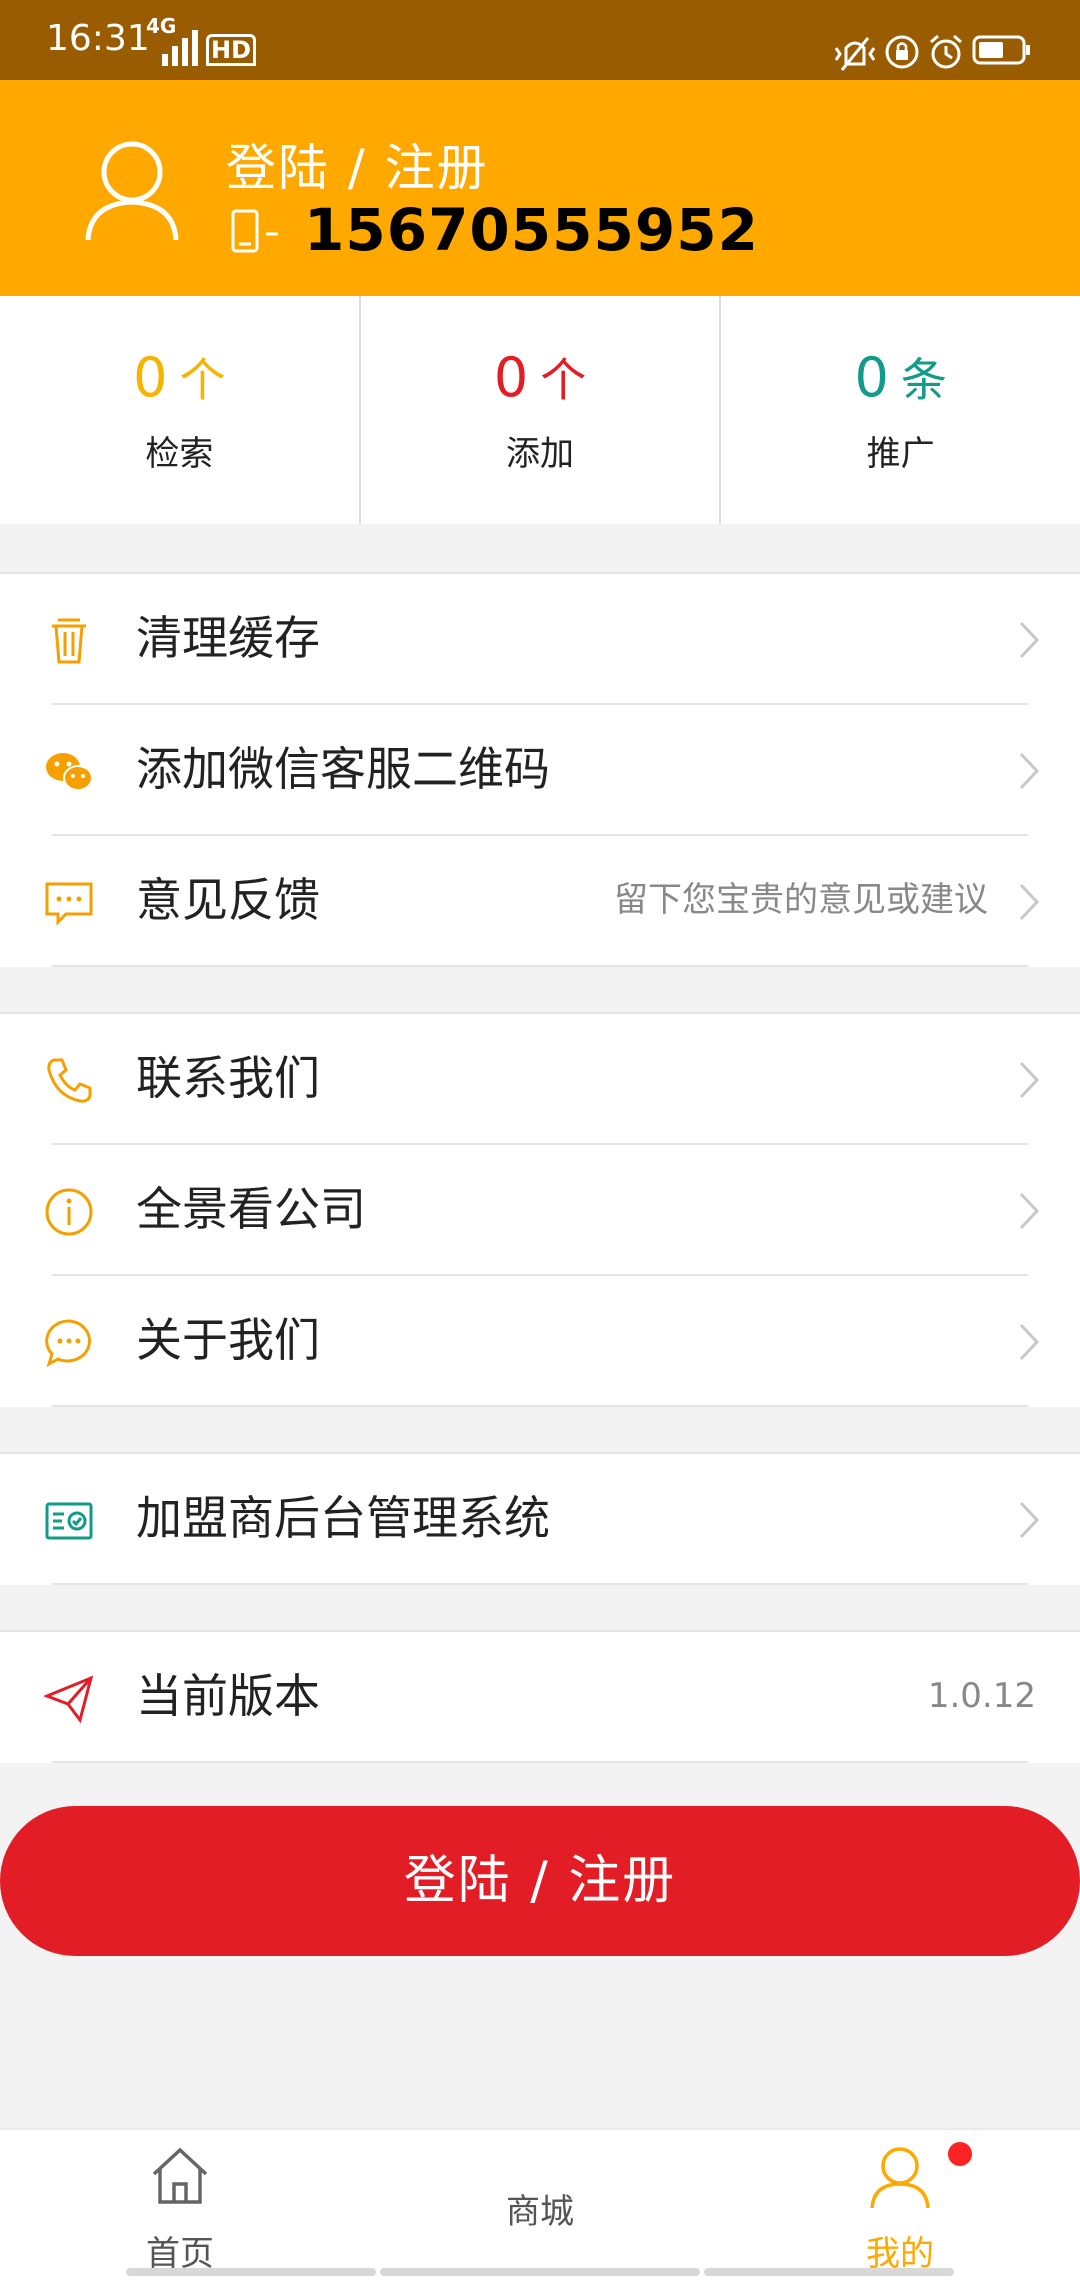  What do you see at coordinates (902, 52) in the screenshot?
I see `rotation-lock-icon` at bounding box center [902, 52].